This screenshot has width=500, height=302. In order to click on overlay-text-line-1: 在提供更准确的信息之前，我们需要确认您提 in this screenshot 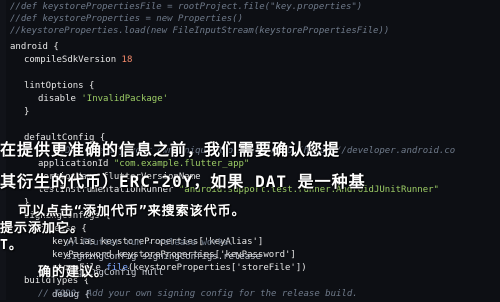, I will do `click(170, 149)`.